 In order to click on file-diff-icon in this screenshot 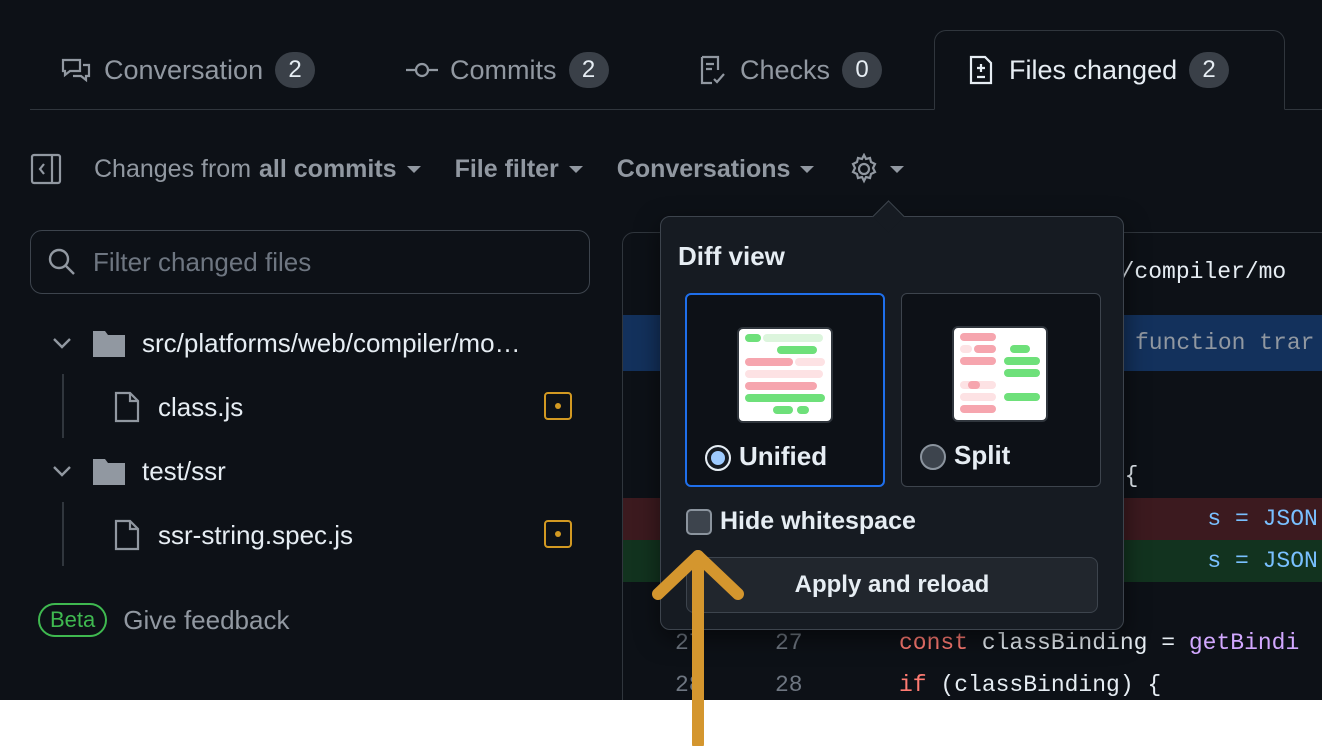, I will do `click(981, 70)`.